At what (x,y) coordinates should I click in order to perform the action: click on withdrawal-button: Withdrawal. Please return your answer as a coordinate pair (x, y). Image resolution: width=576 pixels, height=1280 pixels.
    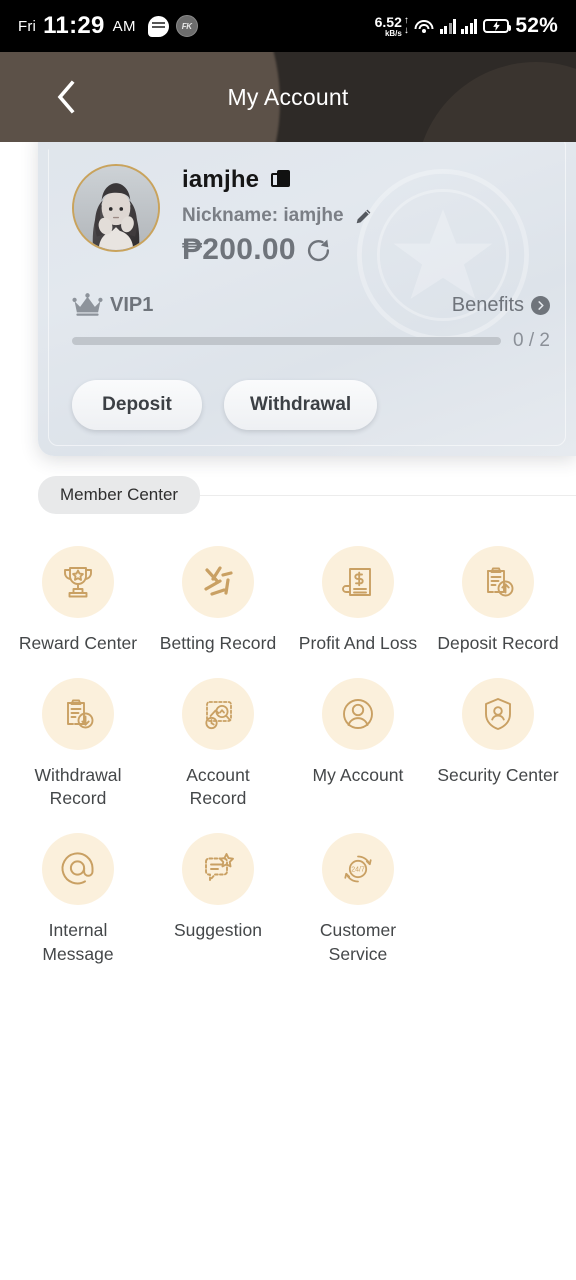
    Looking at the image, I should click on (301, 405).